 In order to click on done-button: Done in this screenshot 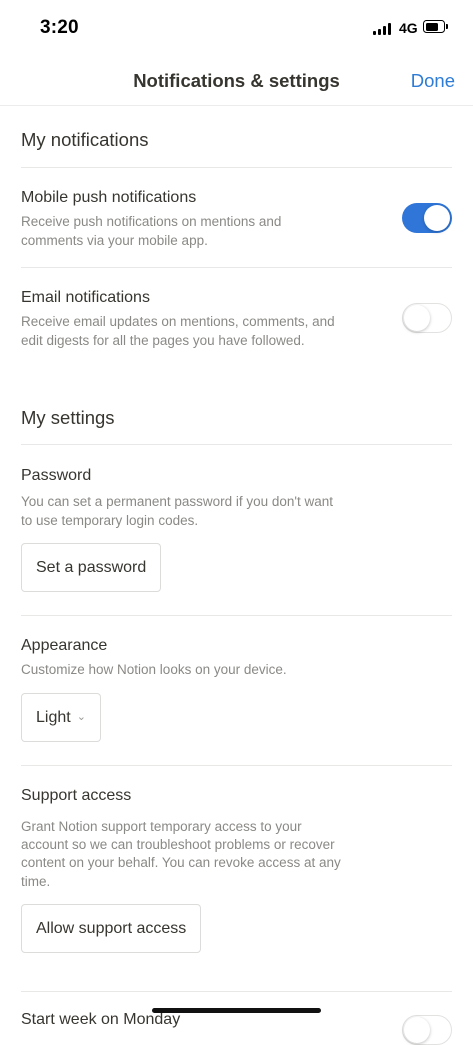, I will do `click(433, 81)`.